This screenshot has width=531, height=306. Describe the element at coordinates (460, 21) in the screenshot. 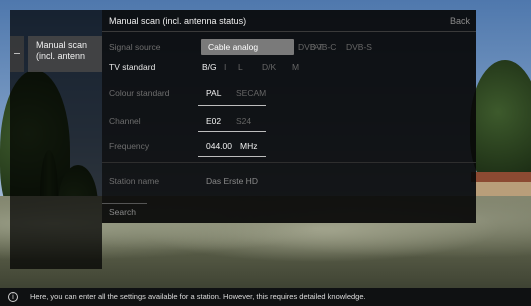

I see `back-button: Back` at that location.